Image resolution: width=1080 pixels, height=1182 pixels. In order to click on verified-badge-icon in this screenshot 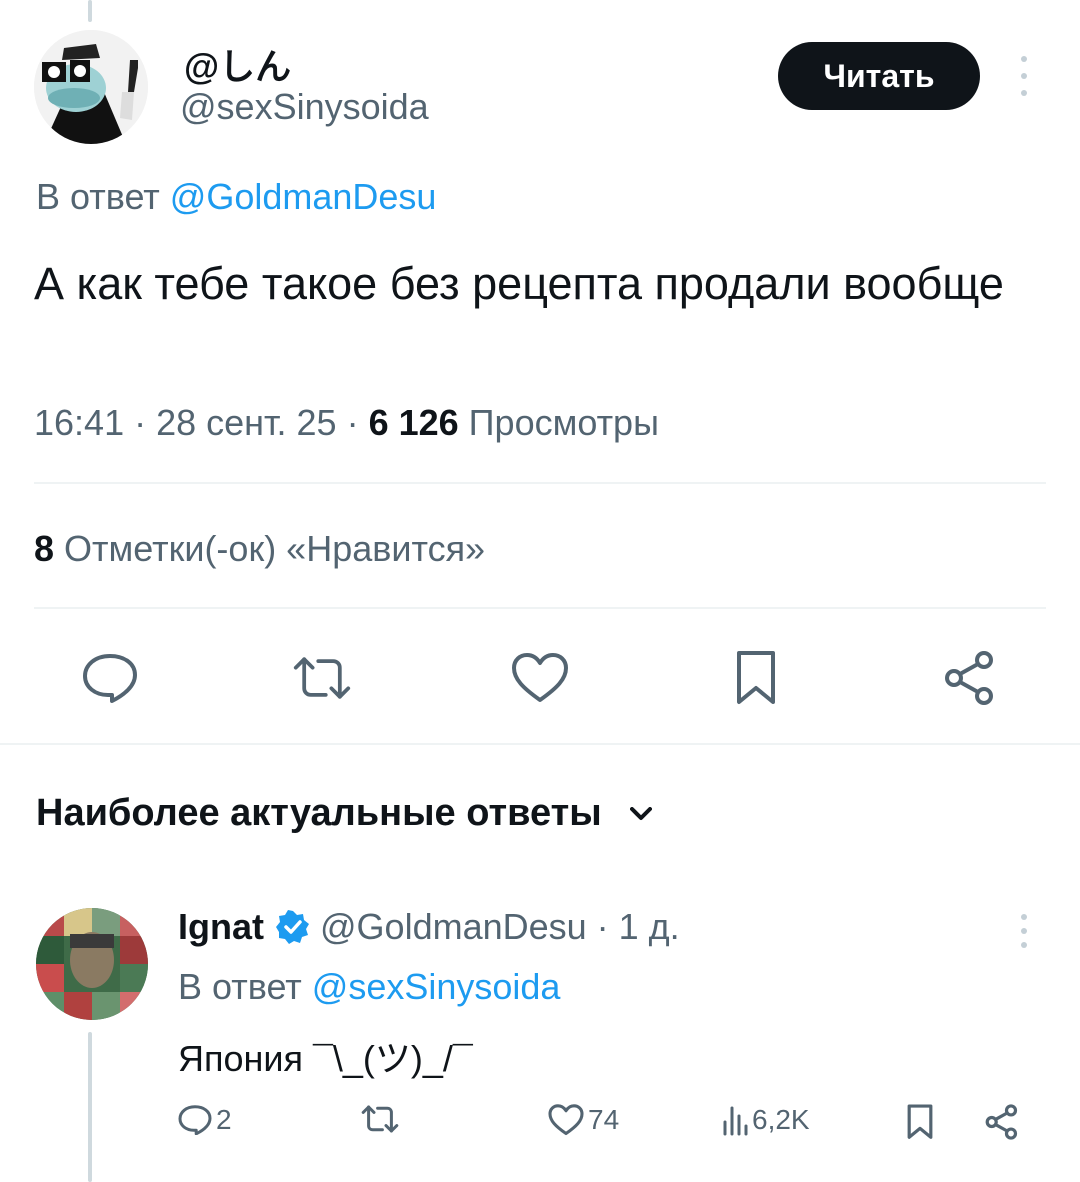, I will do `click(293, 927)`.